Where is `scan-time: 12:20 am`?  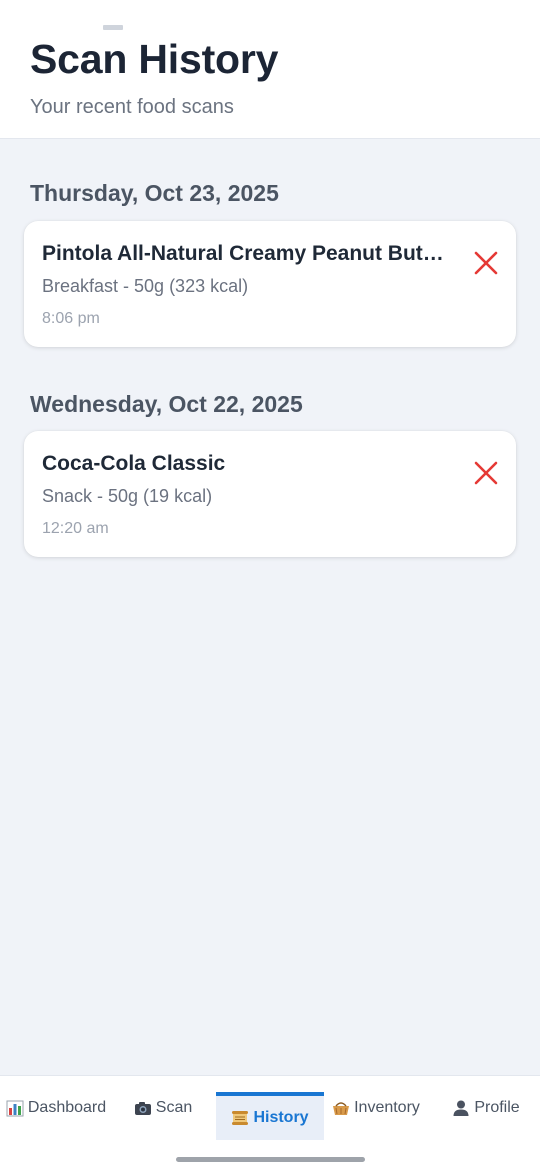
scan-time: 12:20 am is located at coordinates (75, 528).